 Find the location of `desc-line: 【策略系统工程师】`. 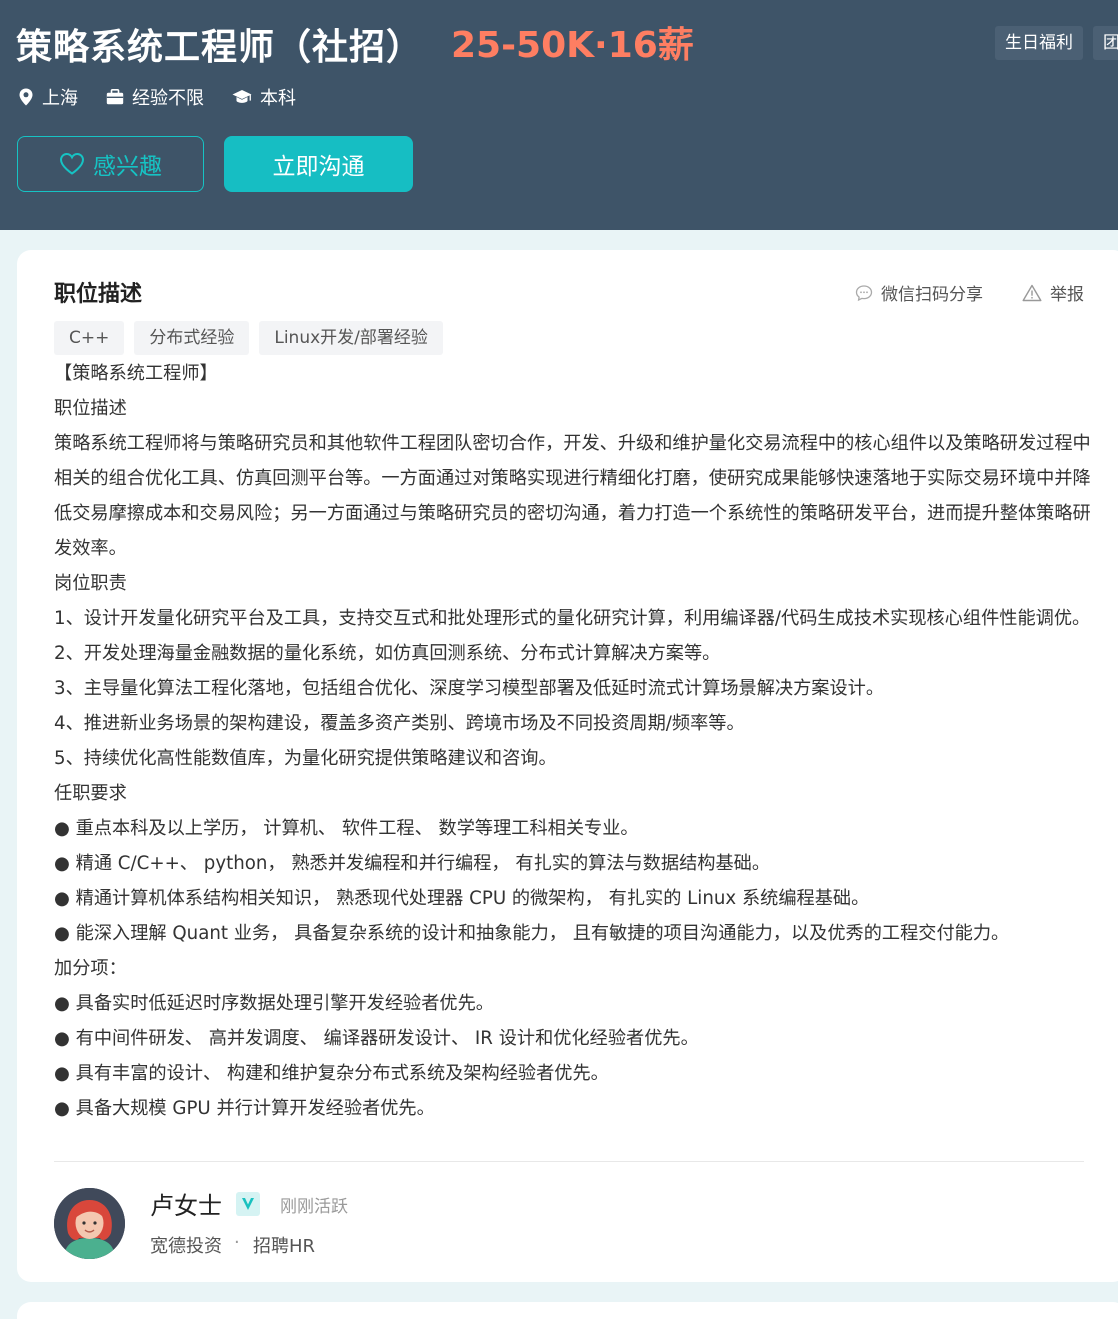

desc-line: 【策略系统工程师】 is located at coordinates (136, 373).